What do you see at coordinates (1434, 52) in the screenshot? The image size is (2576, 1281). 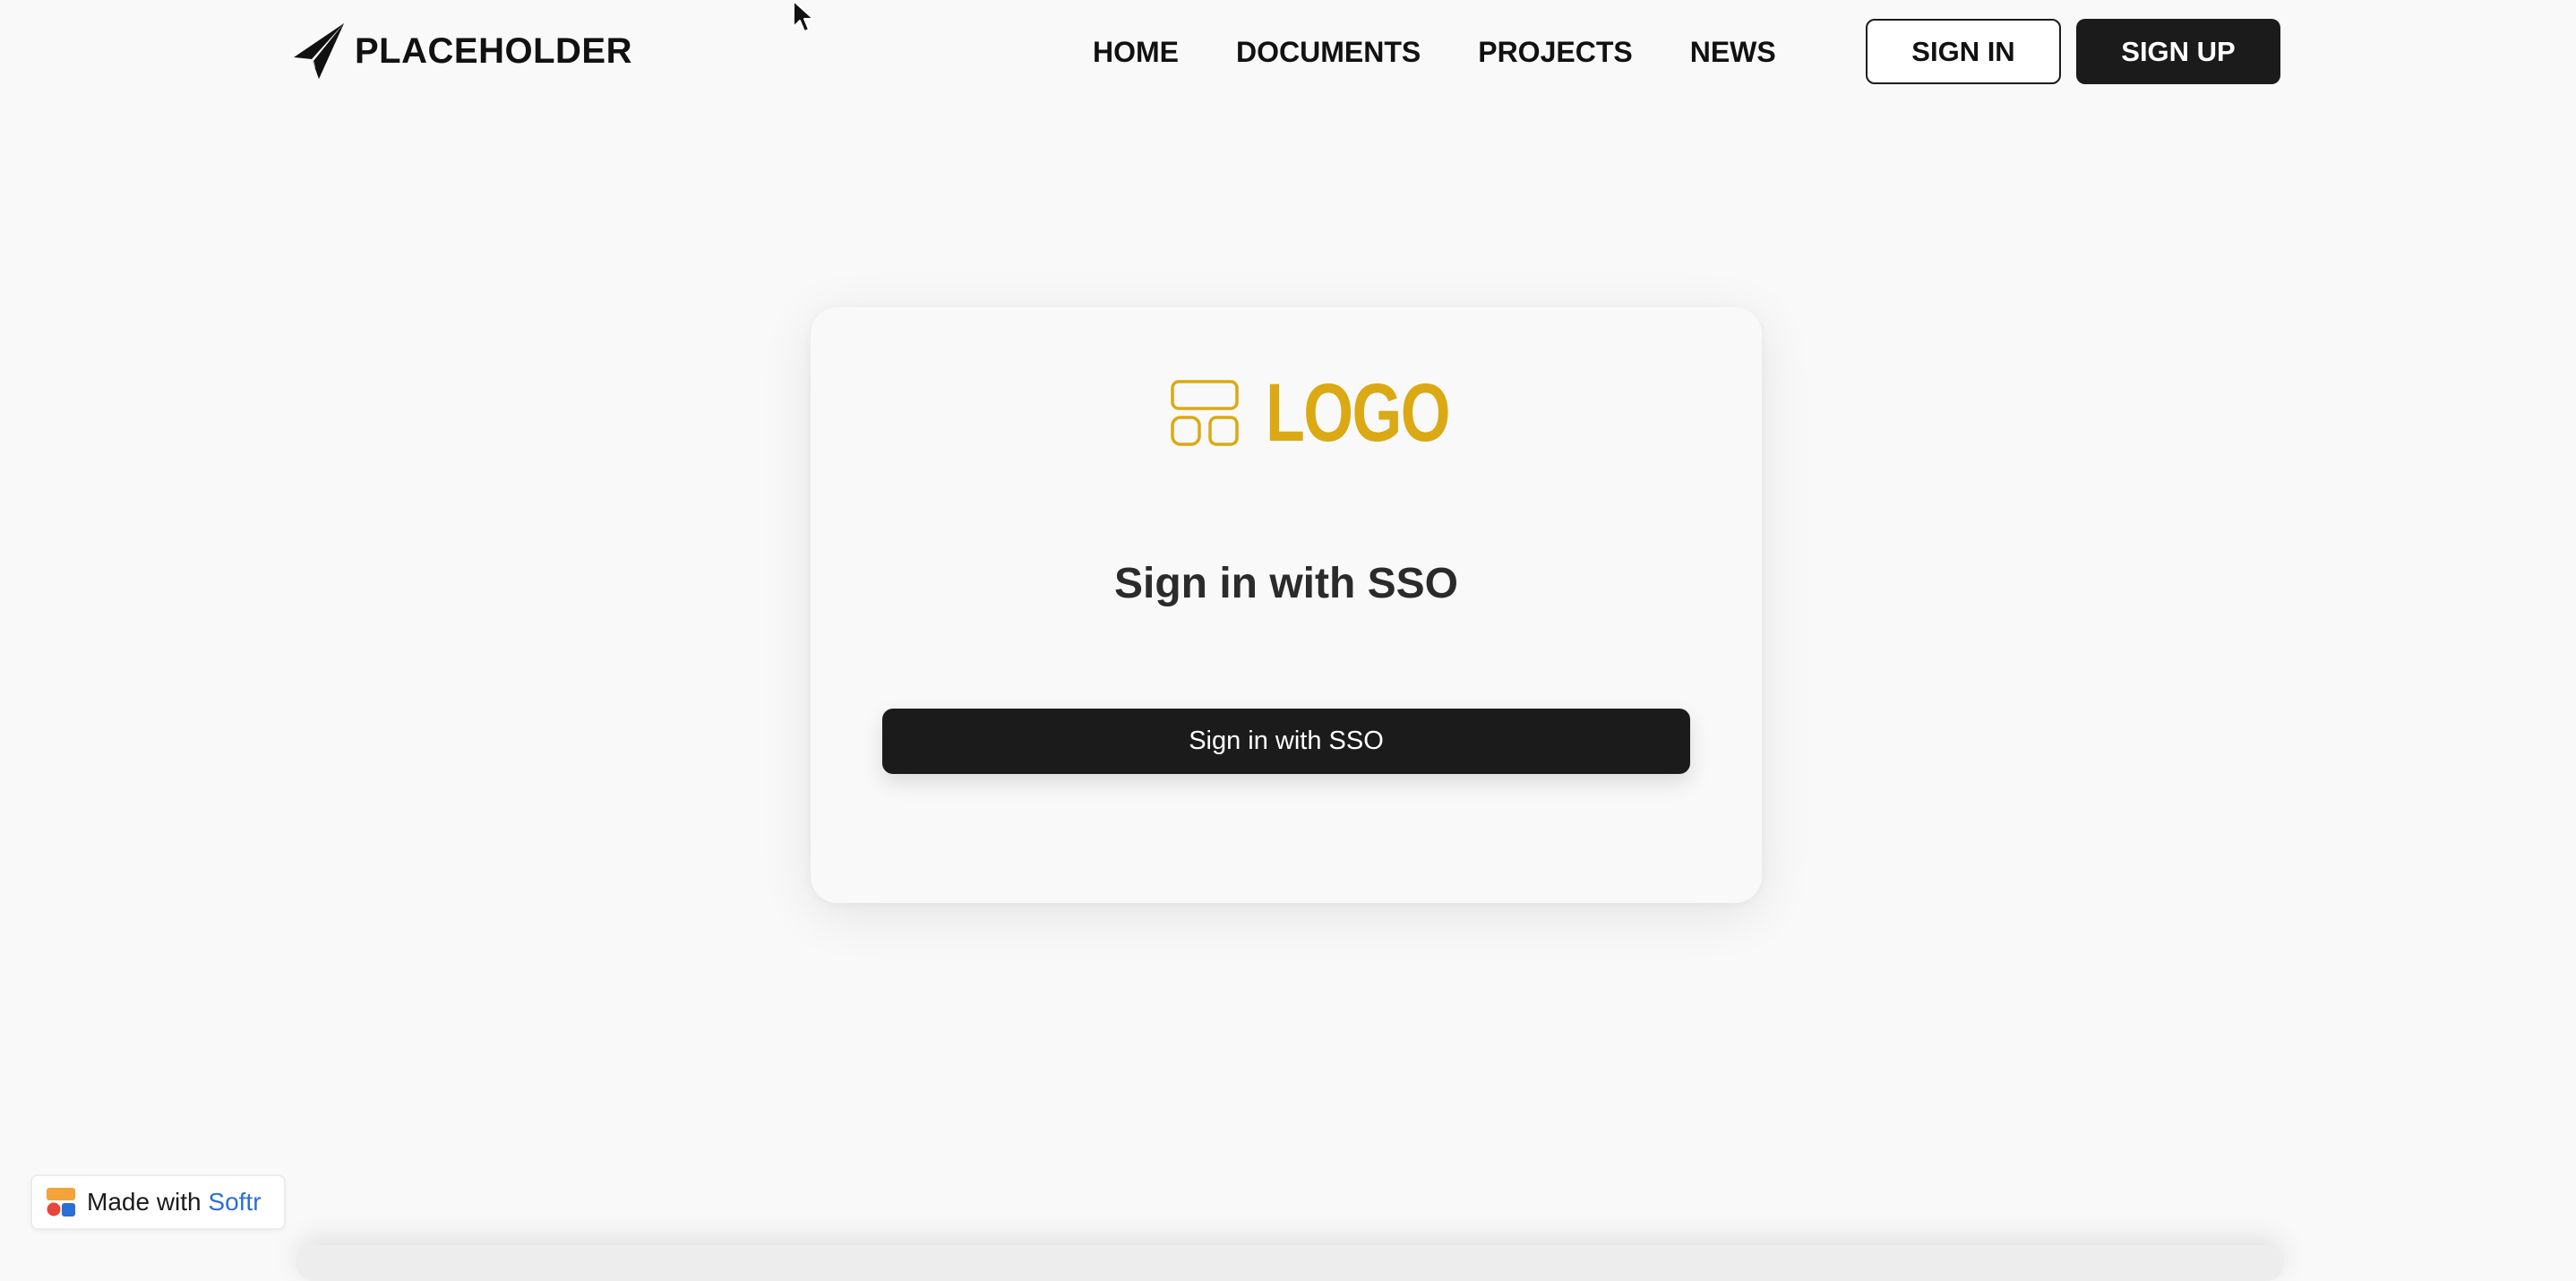 I see `main-nav: HOME DOCUMENTS PROJECTS NEWS` at bounding box center [1434, 52].